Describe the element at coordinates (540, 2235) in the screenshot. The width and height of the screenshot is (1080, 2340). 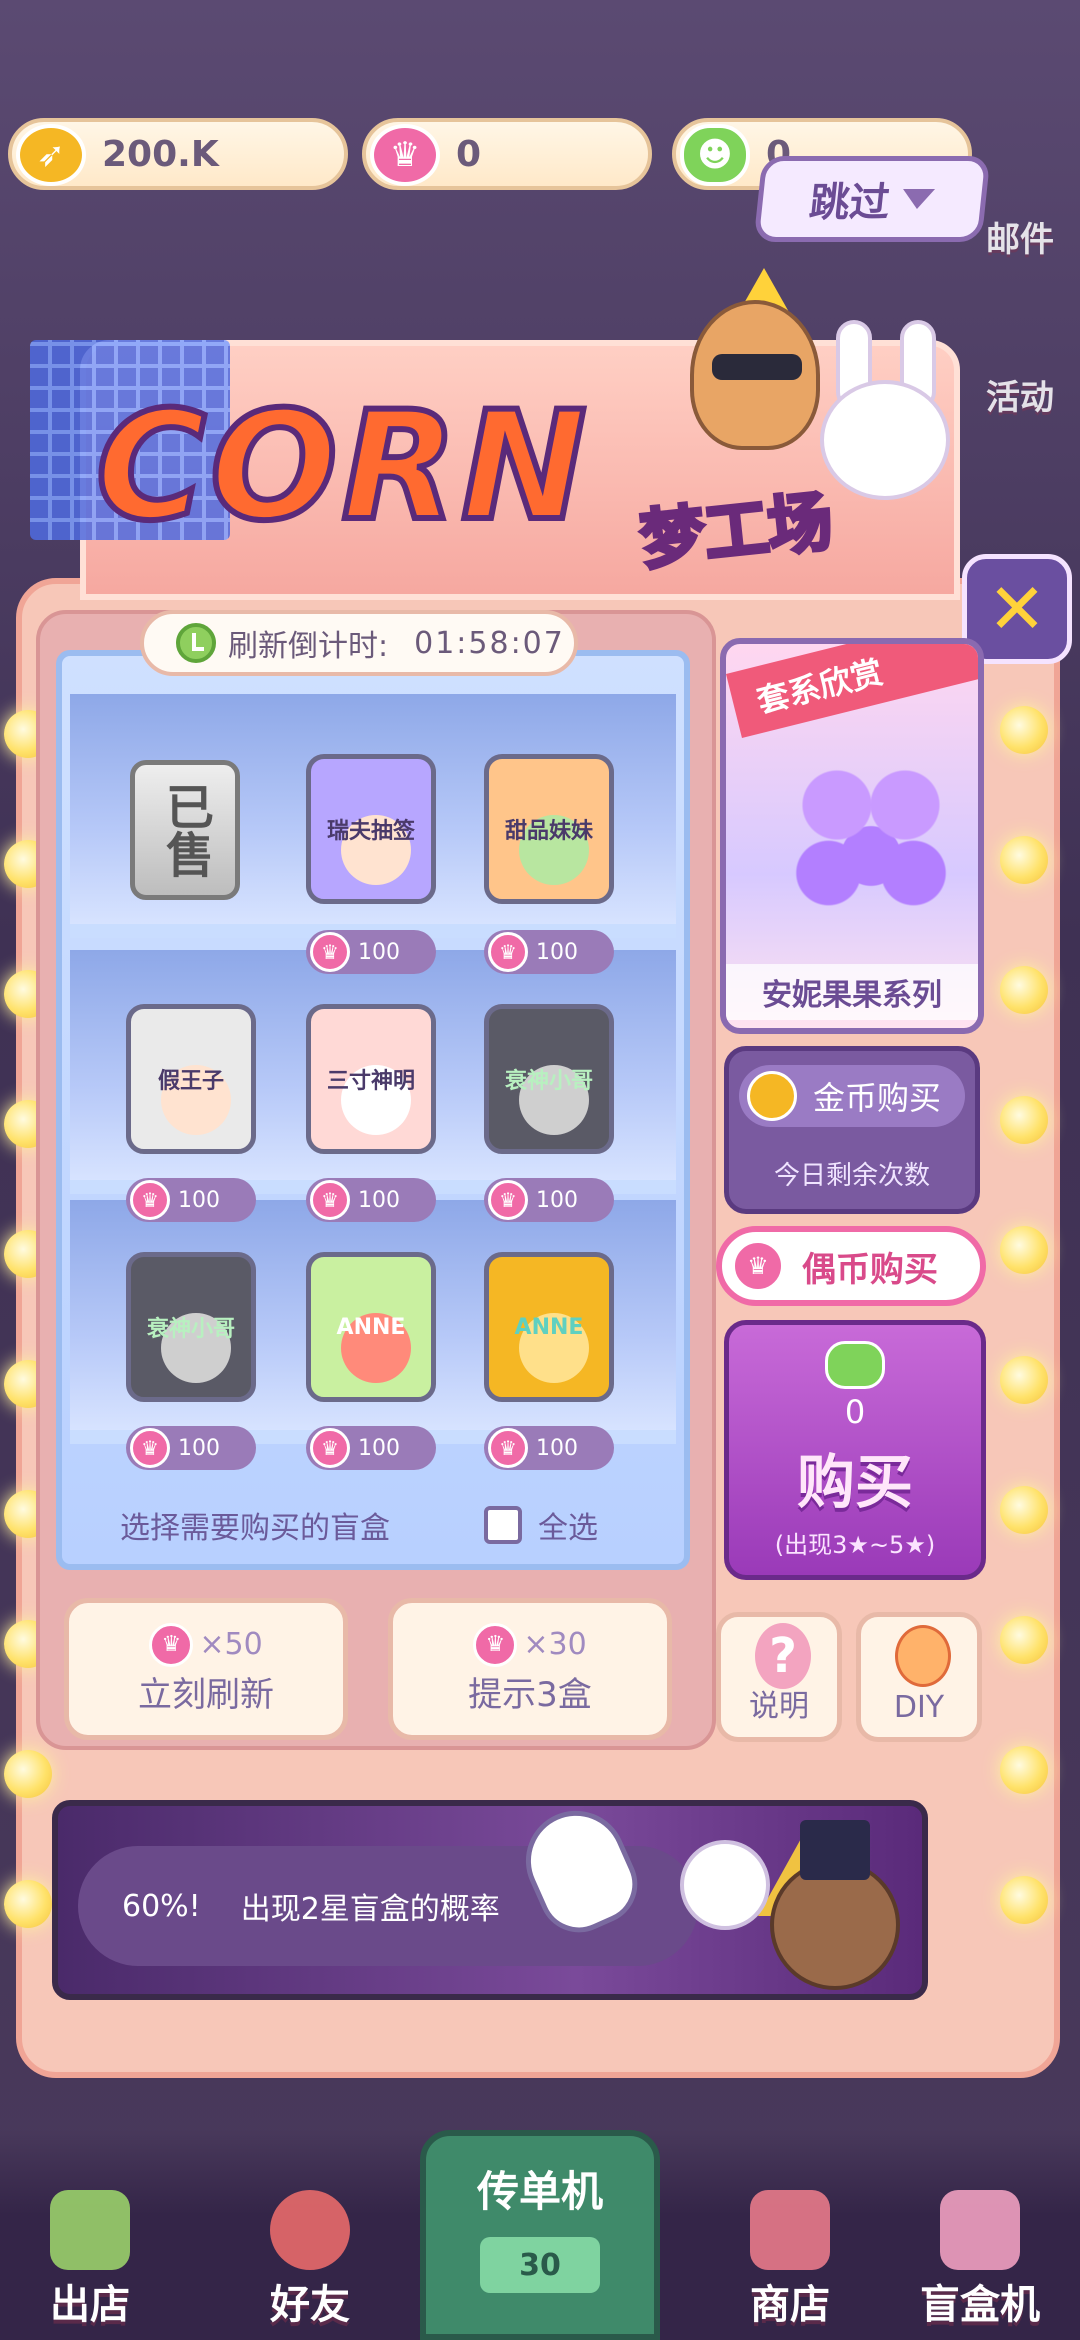
I see `flyer-machine-button: 传单机 30` at that location.